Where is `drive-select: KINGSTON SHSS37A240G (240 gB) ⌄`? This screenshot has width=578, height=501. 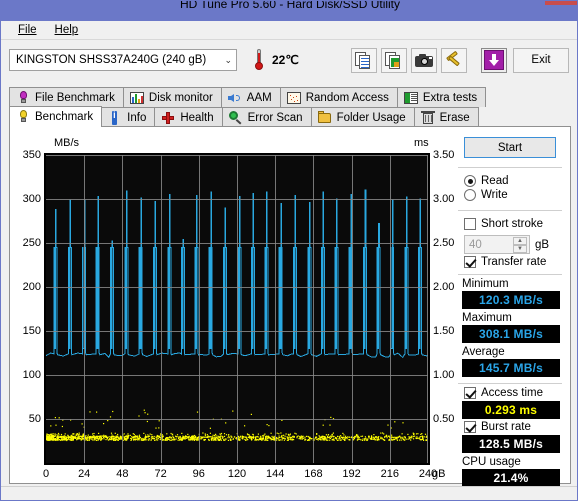
drive-select: KINGSTON SHSS37A240G (240 gB) ⌄ is located at coordinates (123, 60).